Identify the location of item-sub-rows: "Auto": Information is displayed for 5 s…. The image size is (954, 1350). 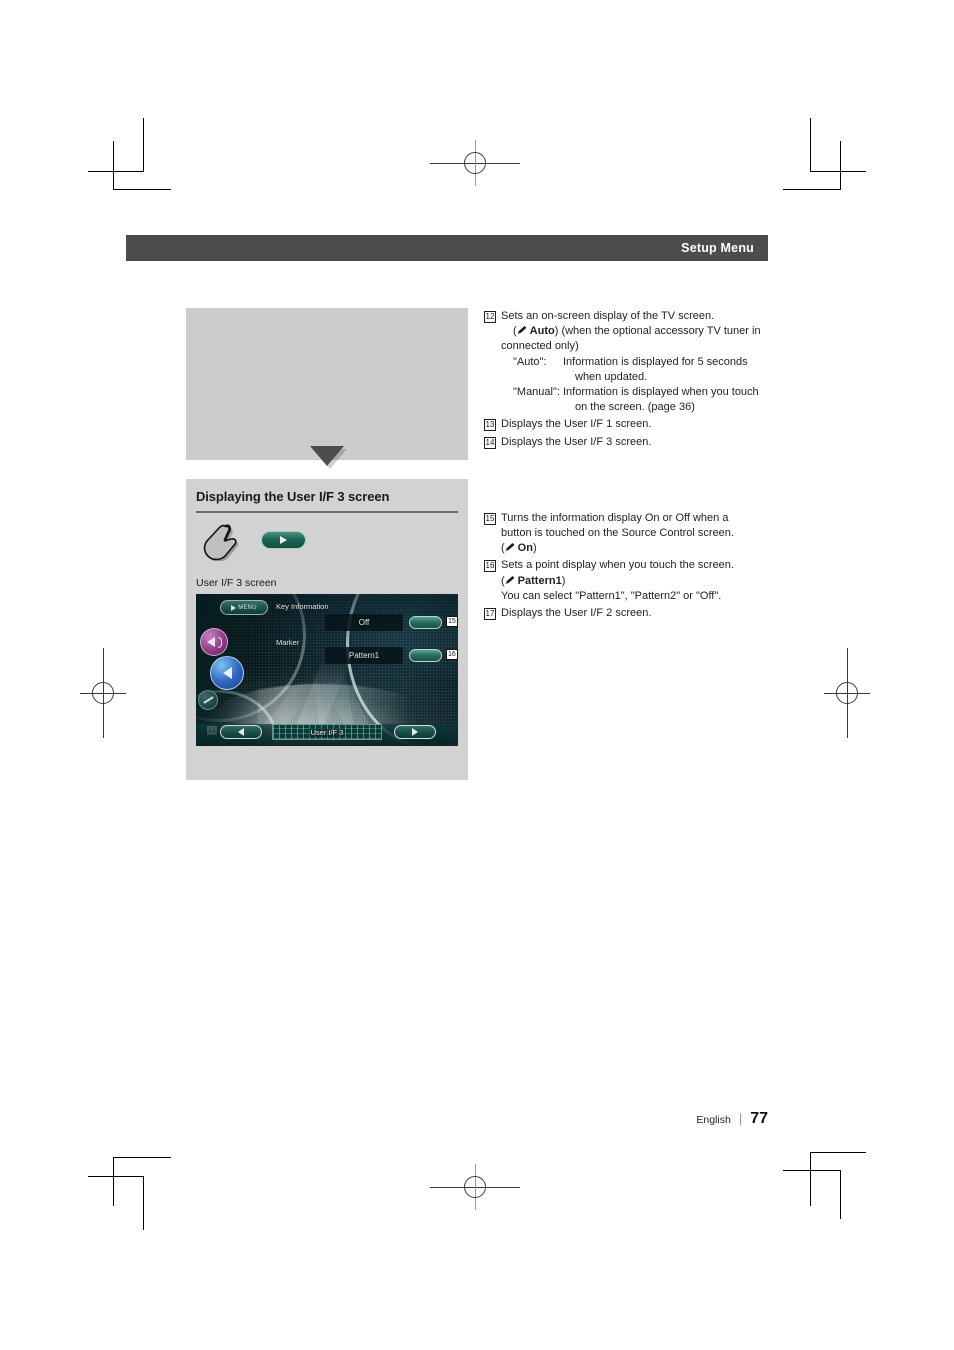
(642, 385).